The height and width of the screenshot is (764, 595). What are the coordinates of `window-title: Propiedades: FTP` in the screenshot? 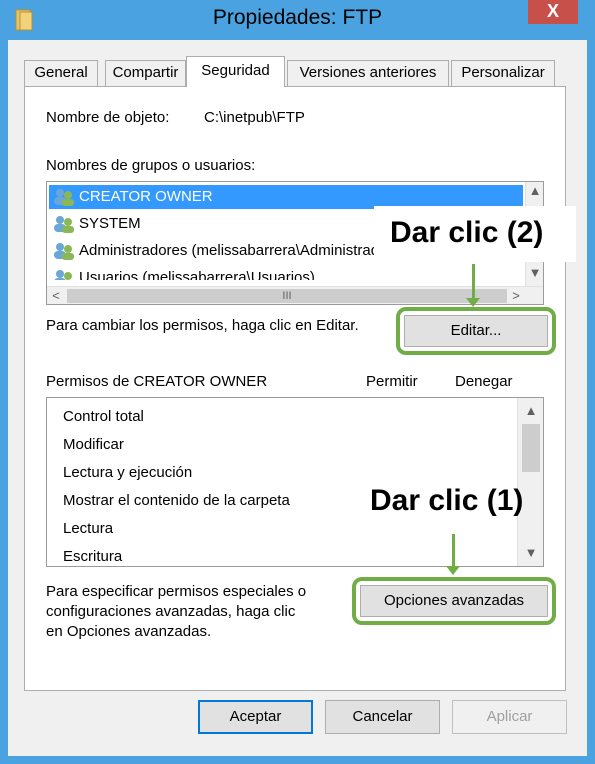 It's located at (297, 17).